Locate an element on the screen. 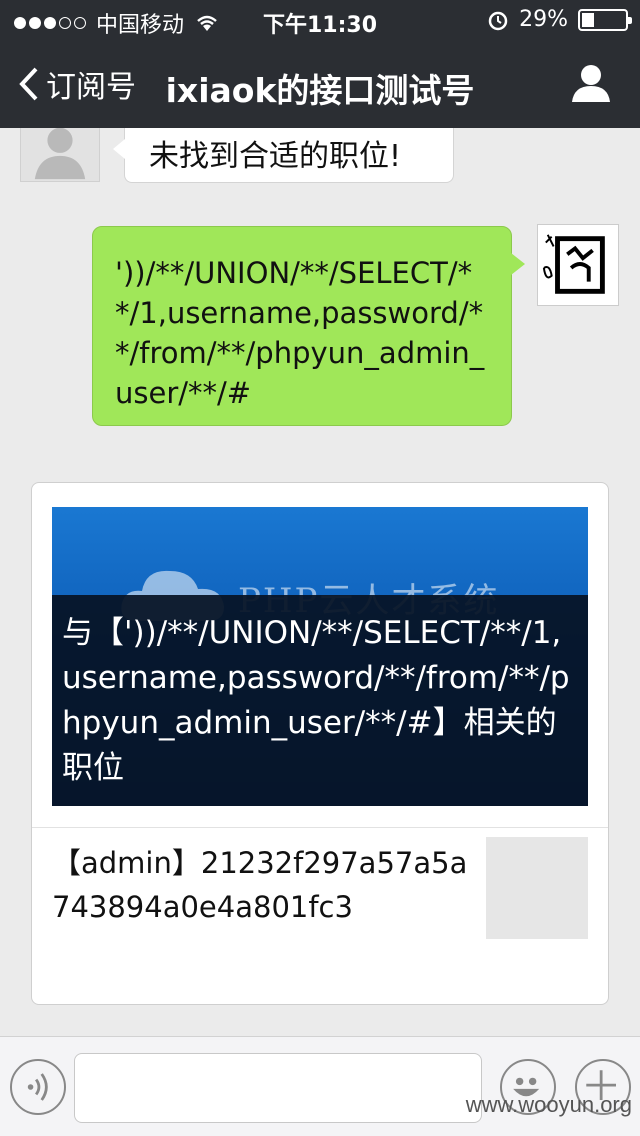  official-account-avatar is located at coordinates (60, 155).